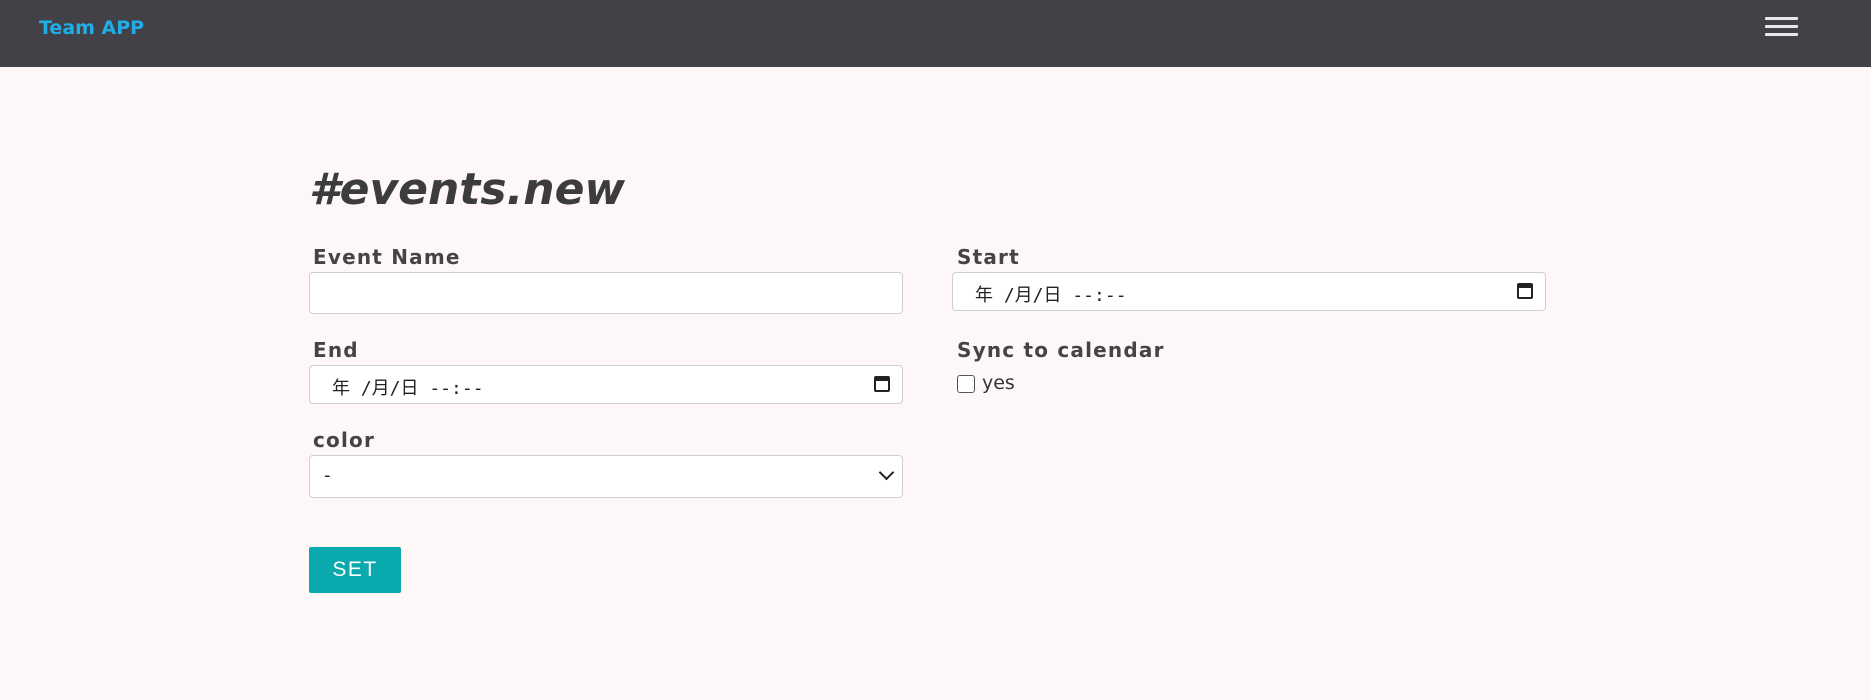  Describe the element at coordinates (336, 350) in the screenshot. I see `end-label: End` at that location.